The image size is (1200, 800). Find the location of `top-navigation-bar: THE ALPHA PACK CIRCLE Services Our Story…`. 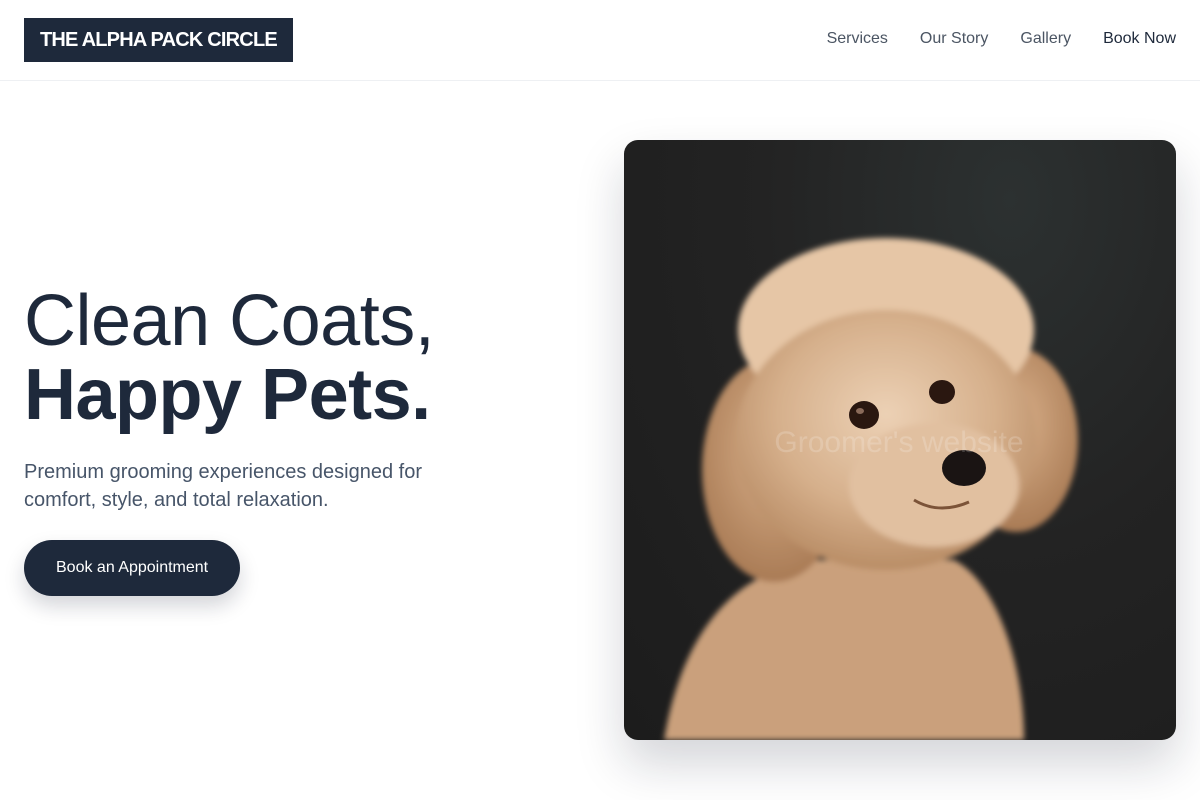

top-navigation-bar: THE ALPHA PACK CIRCLE Services Our Story… is located at coordinates (600, 40).